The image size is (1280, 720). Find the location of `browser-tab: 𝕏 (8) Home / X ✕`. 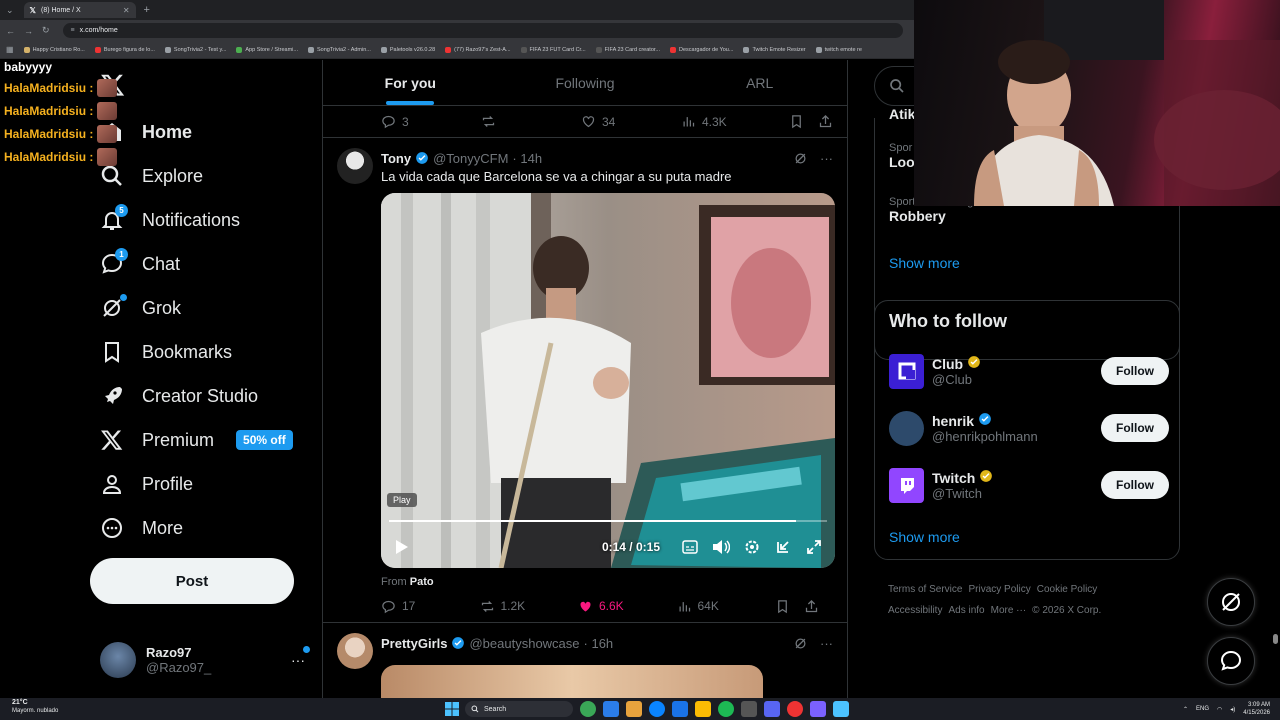

browser-tab: 𝕏 (8) Home / X ✕ is located at coordinates (79, 10).